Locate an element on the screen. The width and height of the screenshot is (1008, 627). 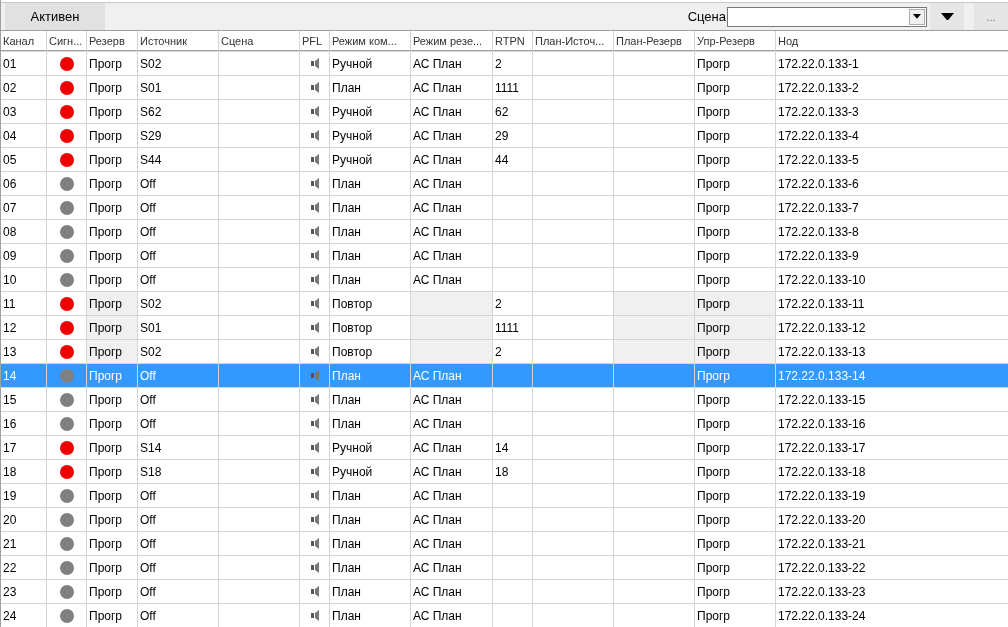
column-header: Резерв is located at coordinates (112, 41).